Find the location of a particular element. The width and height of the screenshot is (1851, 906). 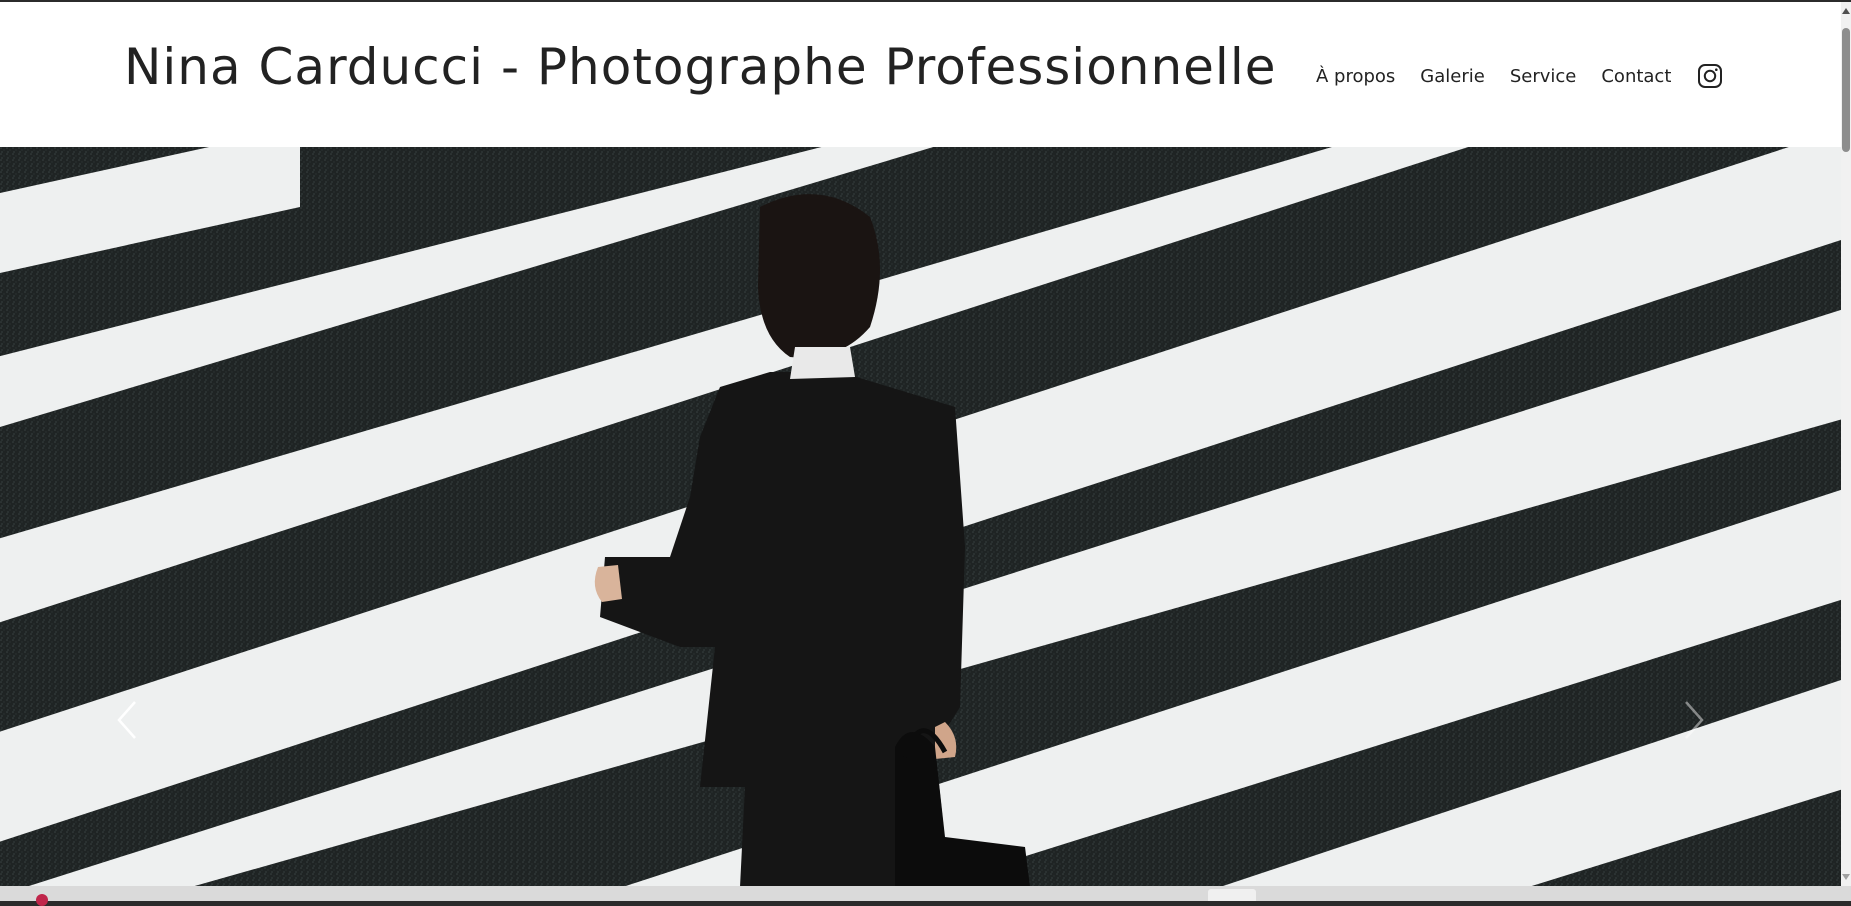

nav-link-about: À propos is located at coordinates (1355, 76).